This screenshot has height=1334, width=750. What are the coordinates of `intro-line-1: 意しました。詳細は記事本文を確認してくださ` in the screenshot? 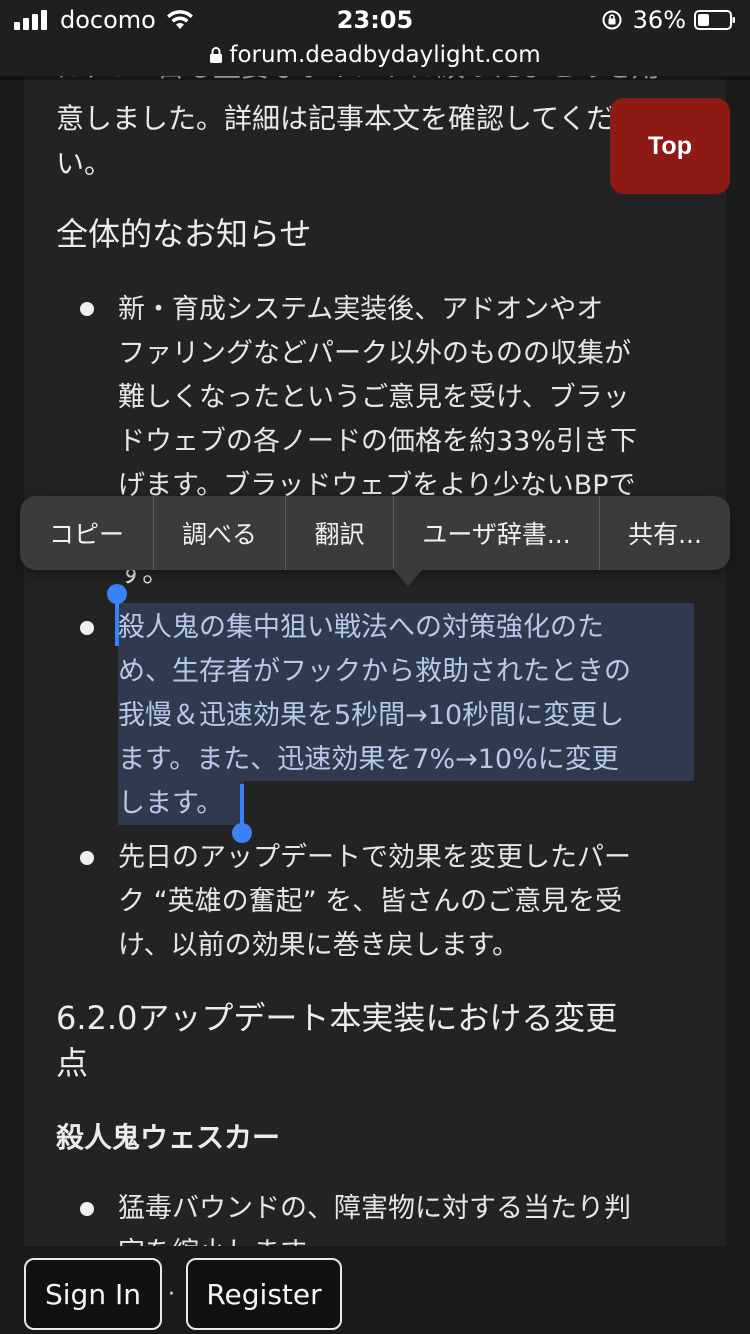 It's located at (349, 118).